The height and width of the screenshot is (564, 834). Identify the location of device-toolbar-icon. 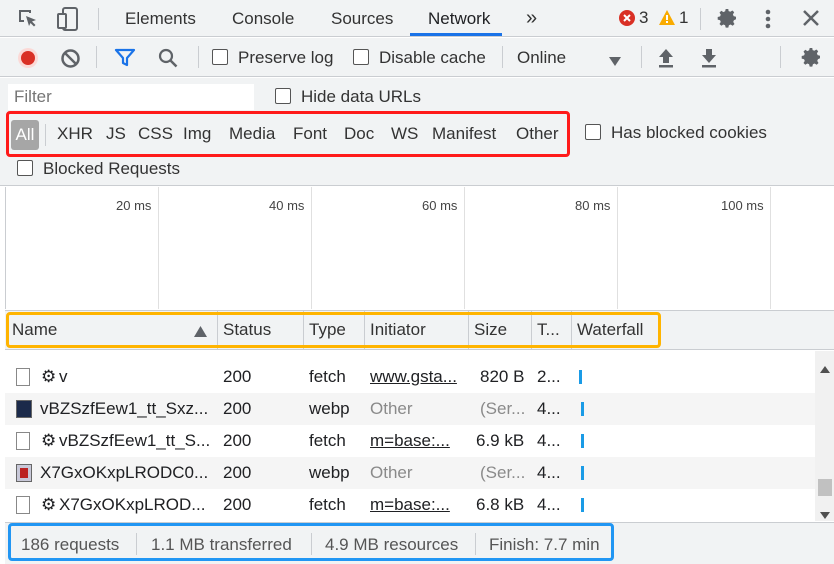
(68, 19).